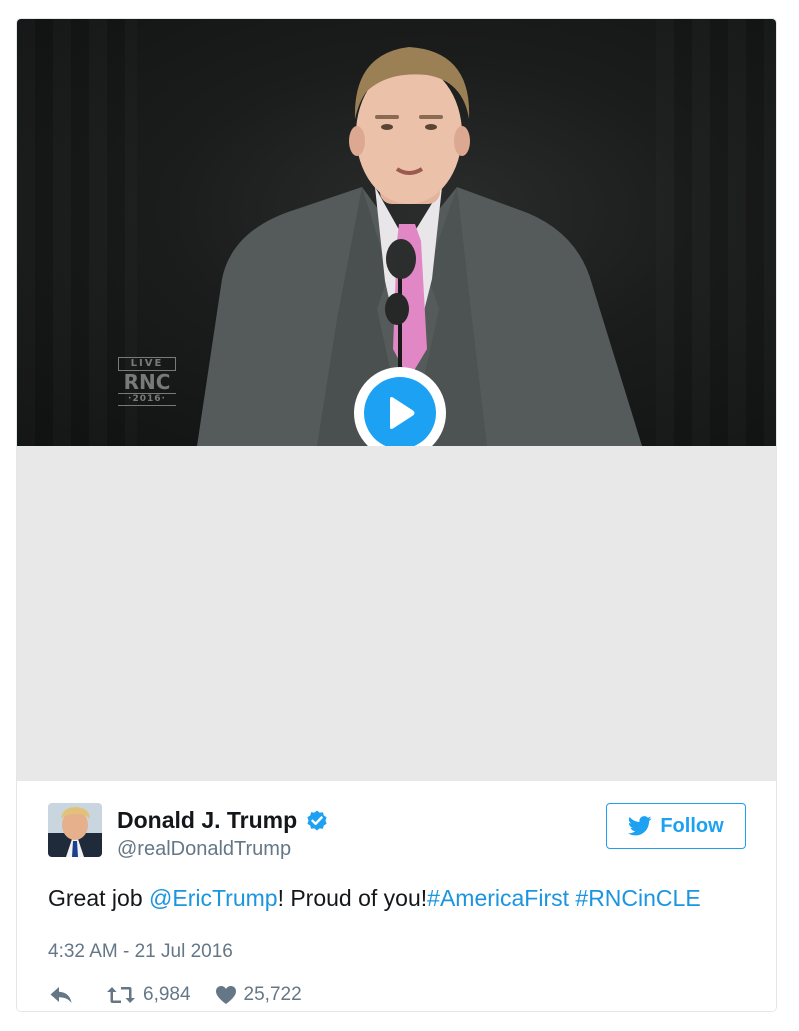 Image resolution: width=799 pixels, height=1031 pixels. What do you see at coordinates (637, 898) in the screenshot?
I see `hashtag-link: #RNCinCLE` at bounding box center [637, 898].